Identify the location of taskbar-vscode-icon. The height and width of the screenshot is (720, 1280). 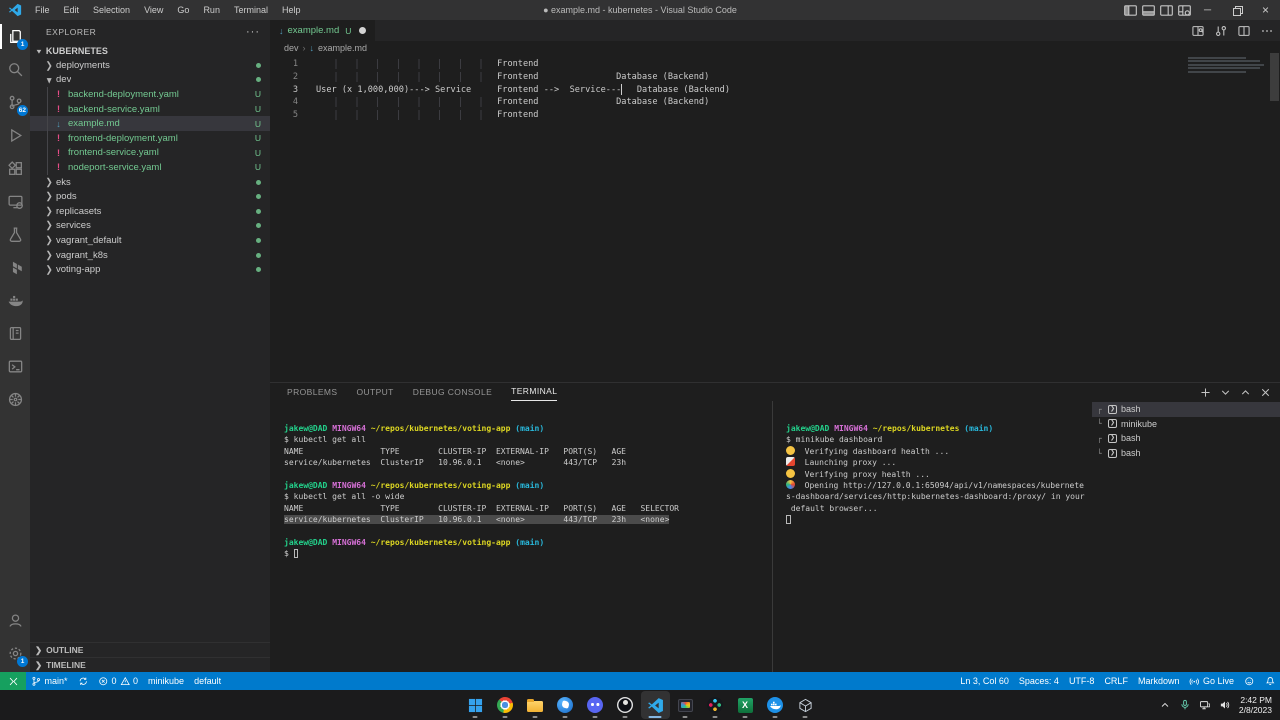
(655, 705).